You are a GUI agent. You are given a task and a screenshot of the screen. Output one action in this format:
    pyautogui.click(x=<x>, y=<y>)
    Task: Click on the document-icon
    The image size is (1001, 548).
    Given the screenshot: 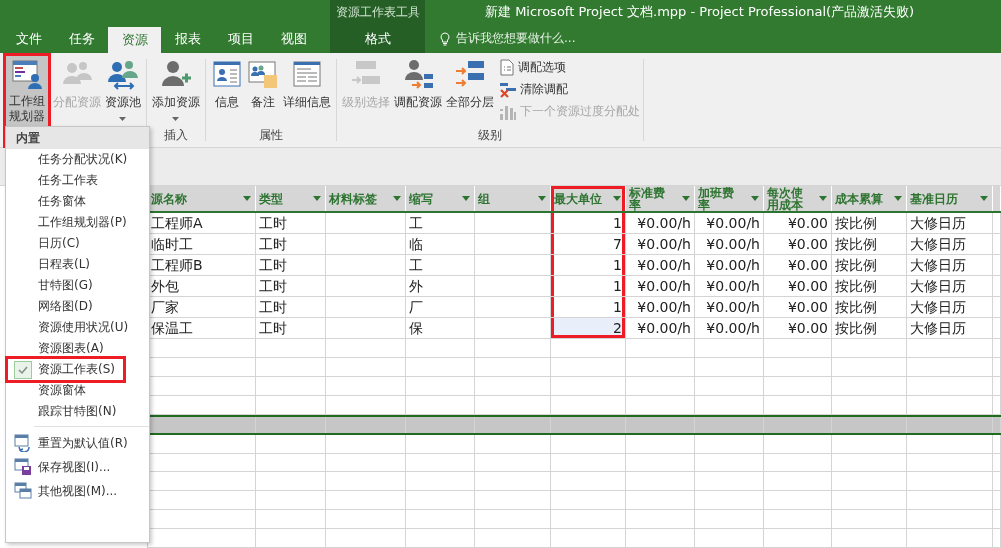 What is the action you would take?
    pyautogui.click(x=506, y=67)
    